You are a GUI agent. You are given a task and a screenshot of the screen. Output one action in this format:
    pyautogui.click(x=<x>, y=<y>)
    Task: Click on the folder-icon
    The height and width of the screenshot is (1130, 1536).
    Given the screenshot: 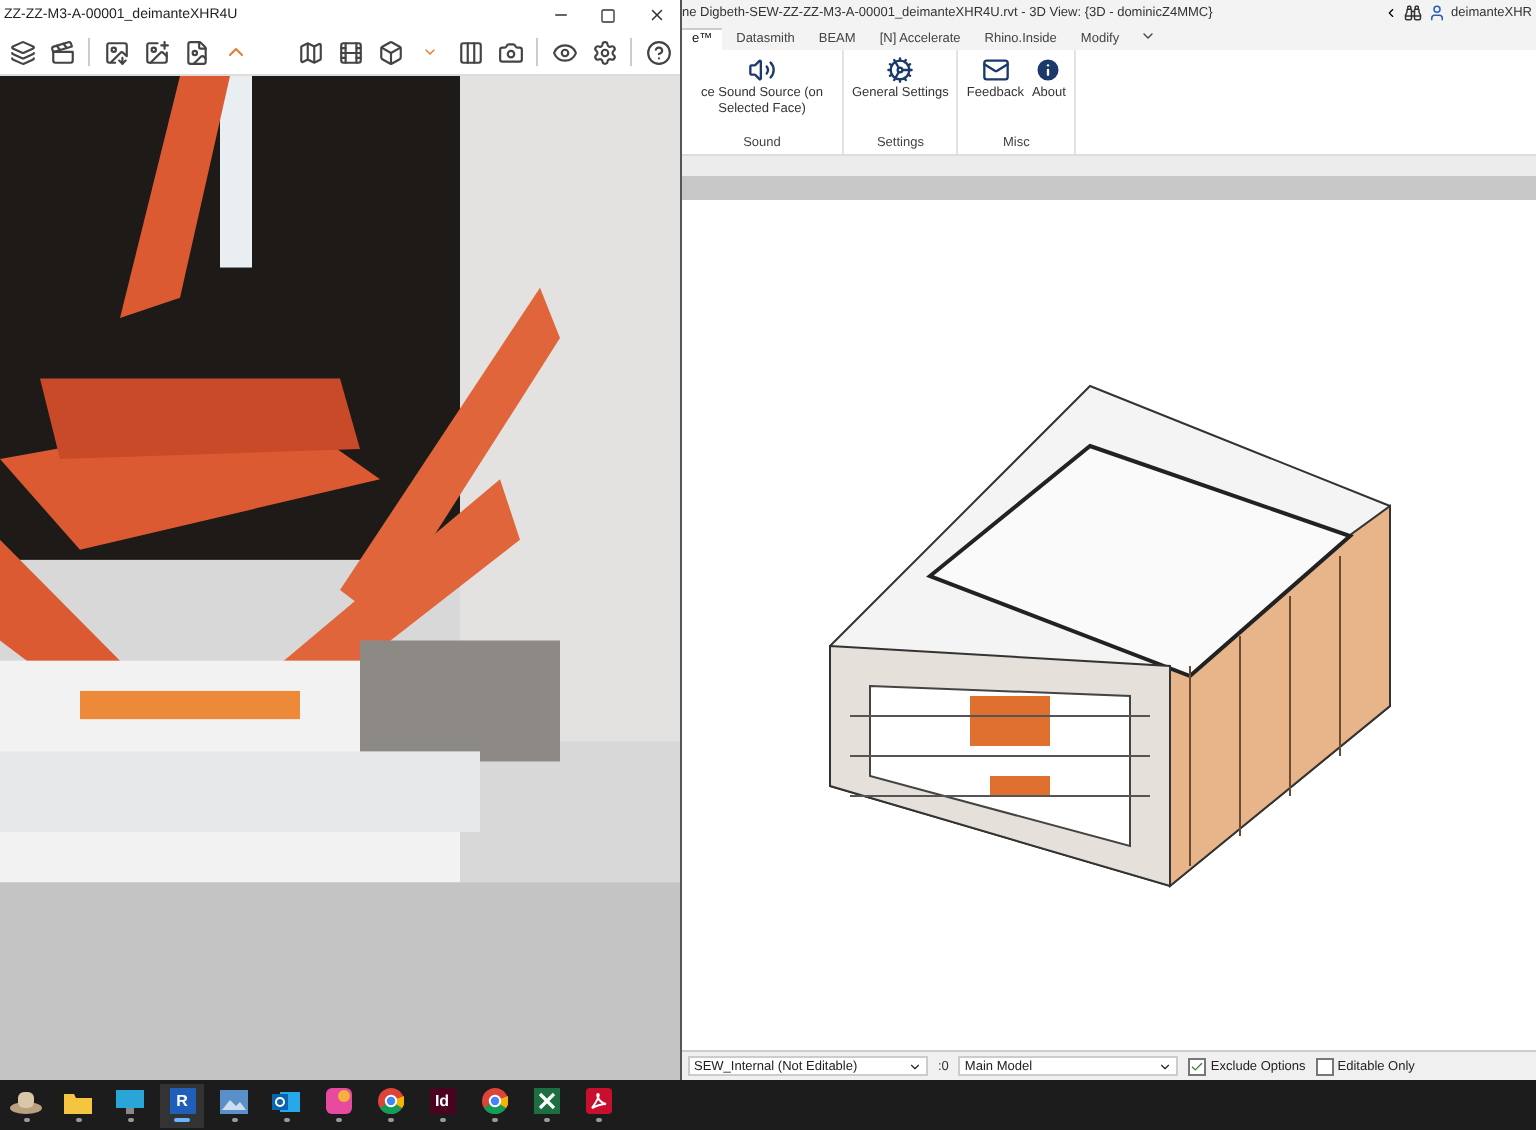 What is the action you would take?
    pyautogui.click(x=78, y=1101)
    